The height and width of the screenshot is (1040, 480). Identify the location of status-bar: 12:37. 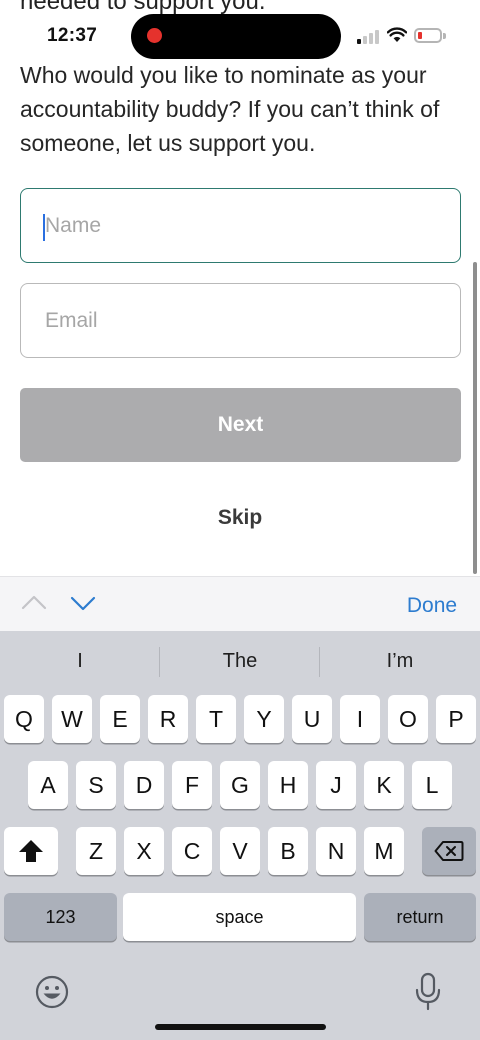
(240, 32).